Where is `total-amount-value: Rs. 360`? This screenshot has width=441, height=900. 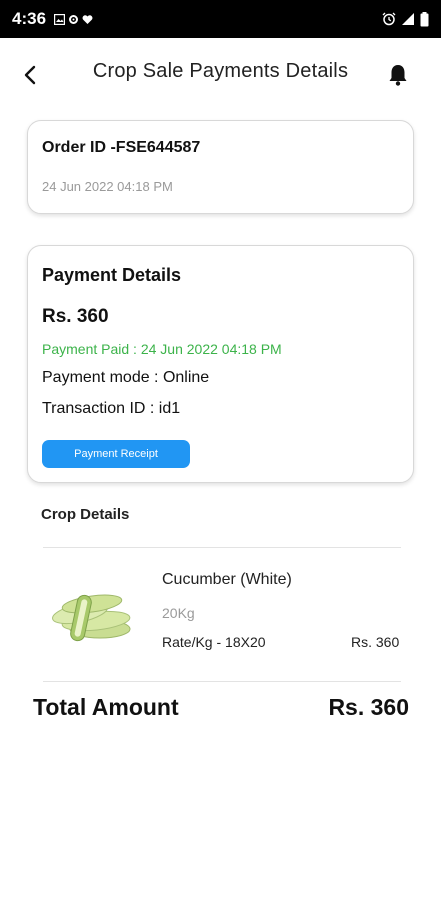 total-amount-value: Rs. 360 is located at coordinates (368, 707).